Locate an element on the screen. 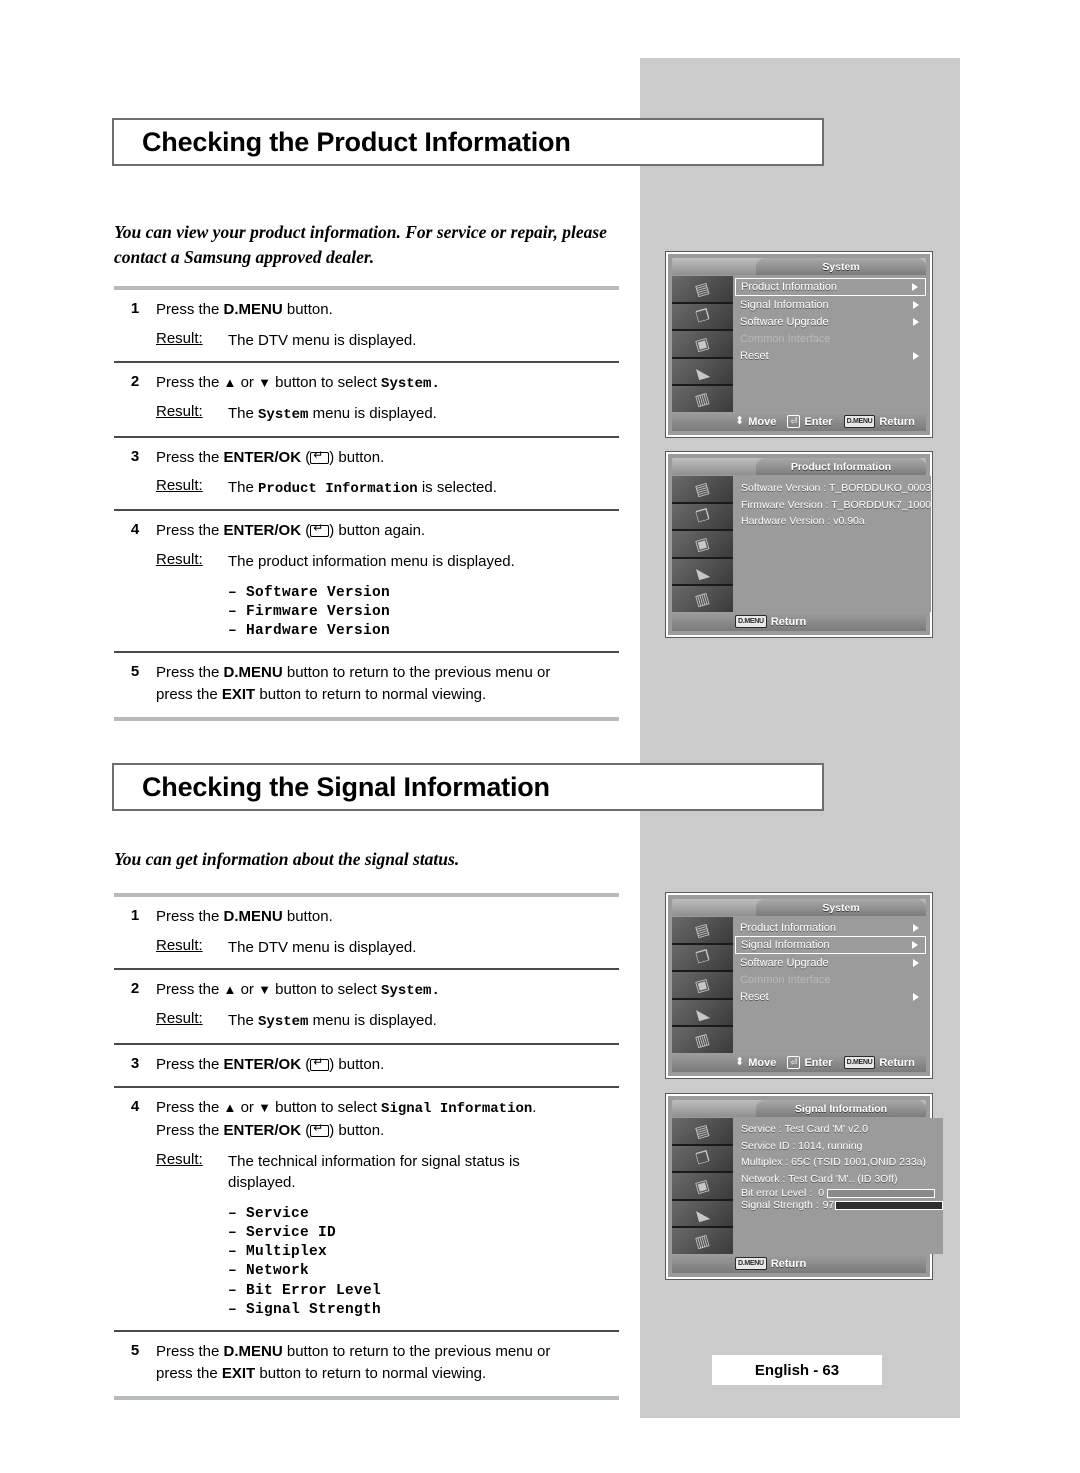 The width and height of the screenshot is (1080, 1473). info-line-service: Service : Test Card 'M' v2.0 is located at coordinates (804, 1129).